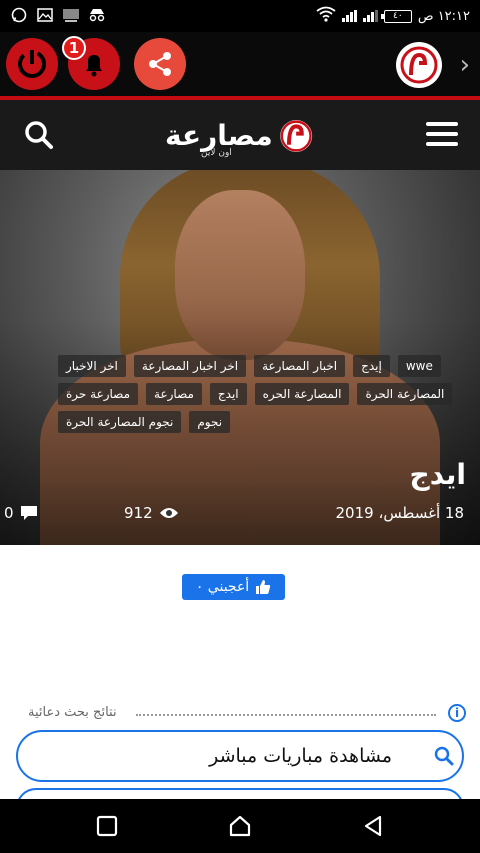 This screenshot has height=853, width=480. I want to click on clock: ١٢:١٢ ص, so click(443, 16).